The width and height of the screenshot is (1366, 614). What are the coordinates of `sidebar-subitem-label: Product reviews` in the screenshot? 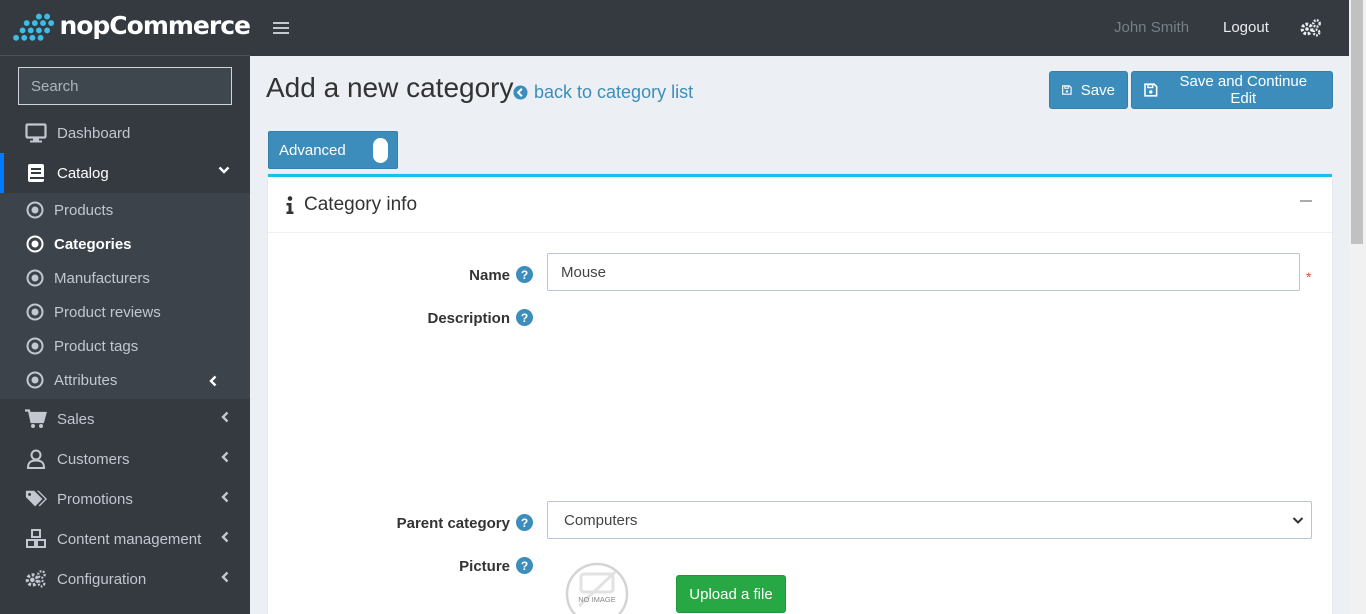 It's located at (107, 312).